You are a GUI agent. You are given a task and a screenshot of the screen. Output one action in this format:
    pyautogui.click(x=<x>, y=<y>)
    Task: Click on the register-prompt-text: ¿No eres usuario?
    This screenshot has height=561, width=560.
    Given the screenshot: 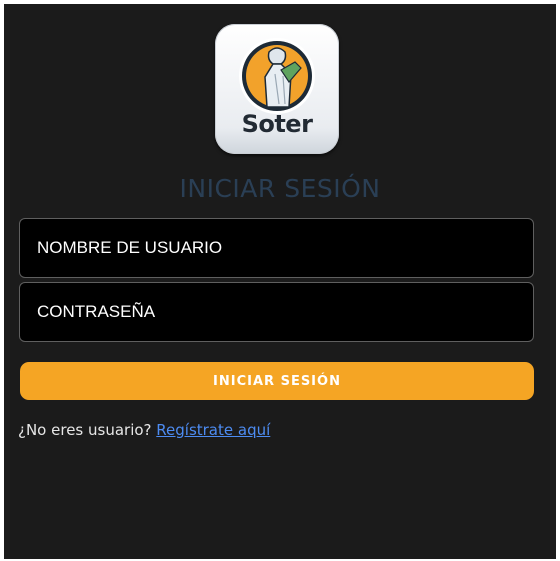 What is the action you would take?
    pyautogui.click(x=85, y=430)
    